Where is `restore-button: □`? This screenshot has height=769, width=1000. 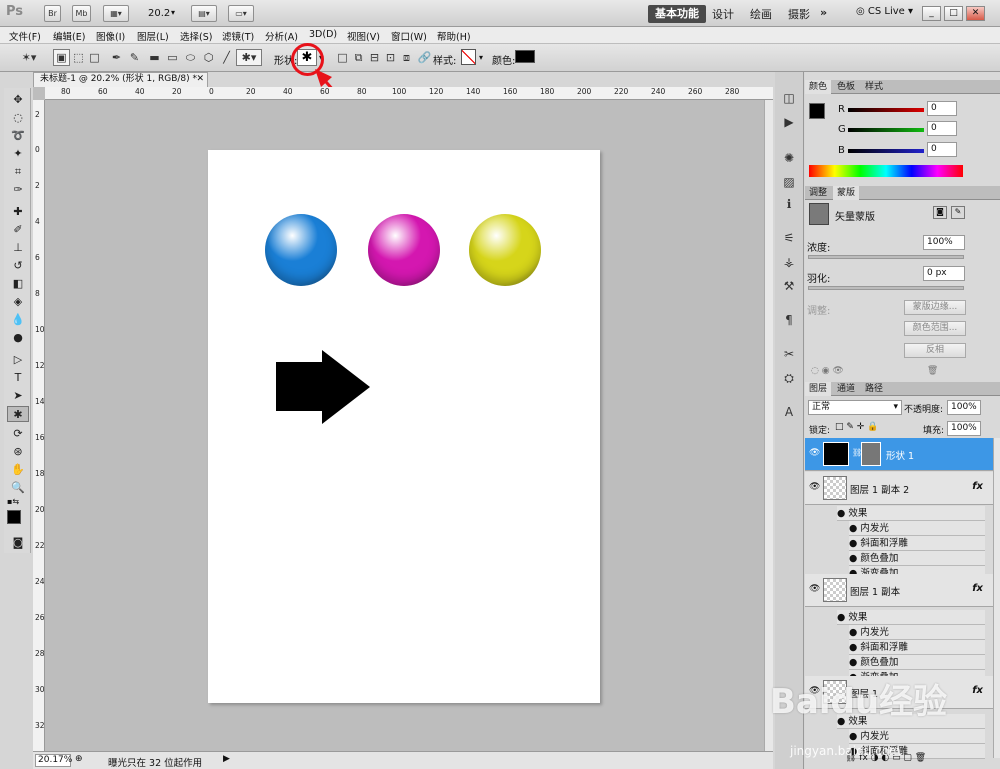
restore-button: □ is located at coordinates (953, 13).